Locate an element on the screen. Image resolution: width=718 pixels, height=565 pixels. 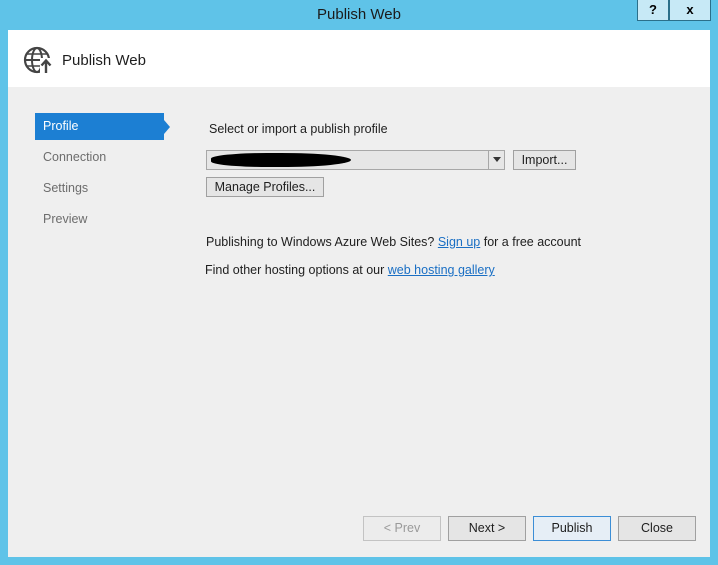
nav-item-connection: Connection is located at coordinates (99, 157).